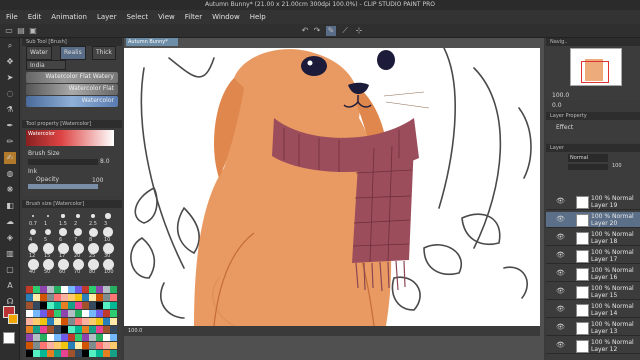 The image size is (640, 360). Describe the element at coordinates (226, 17) in the screenshot. I see `menu-window: Window` at that location.